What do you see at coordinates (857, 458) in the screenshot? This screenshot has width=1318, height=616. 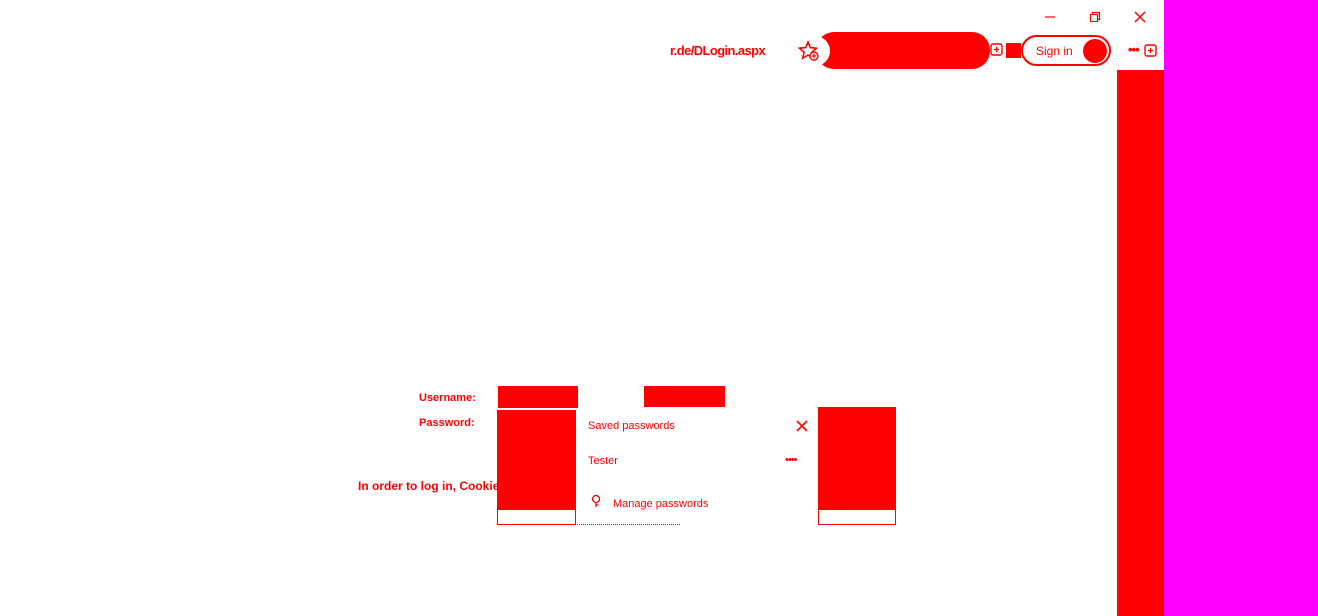 I see `password-panel-right-block` at bounding box center [857, 458].